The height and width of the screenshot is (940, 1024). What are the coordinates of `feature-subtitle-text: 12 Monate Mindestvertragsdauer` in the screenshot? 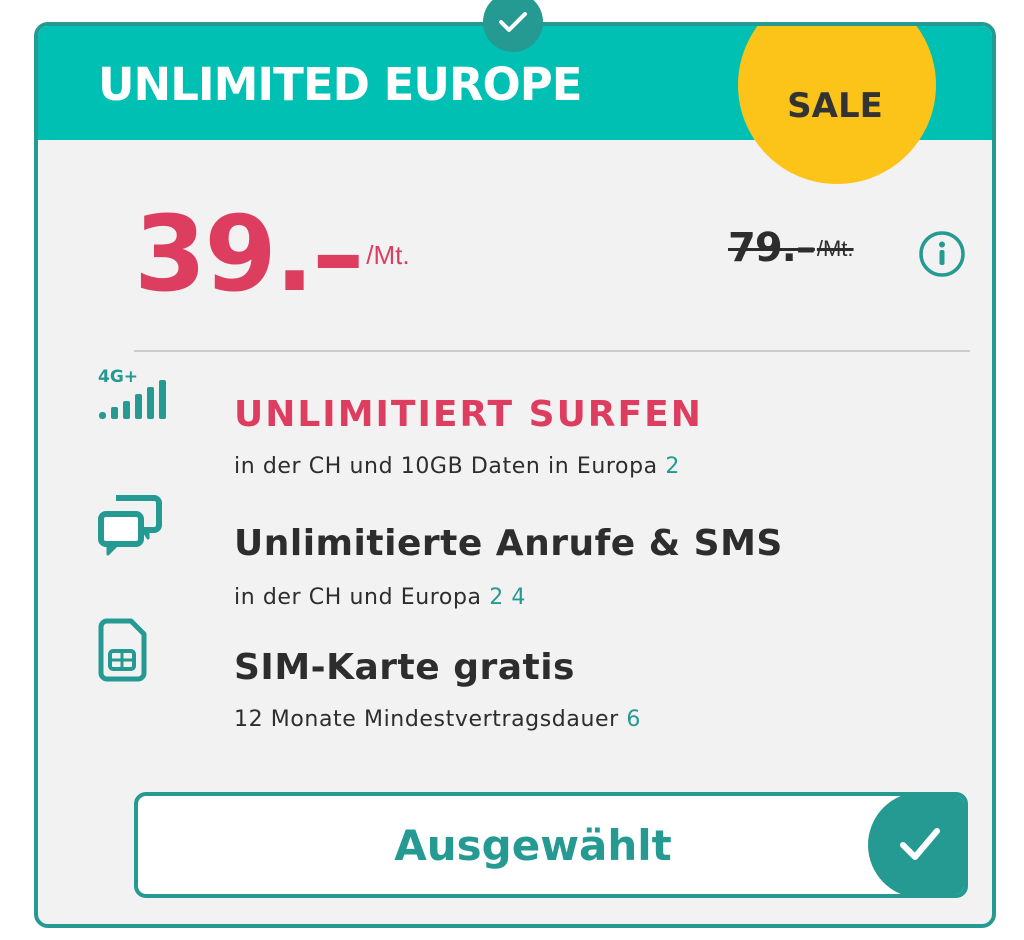 It's located at (426, 719).